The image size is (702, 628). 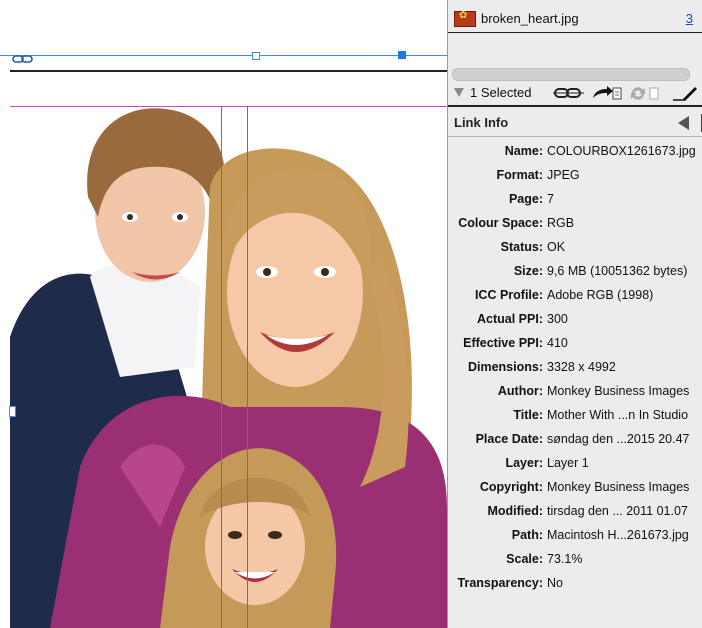 I want to click on link-info-row: Name: COLOURBOX1261673.jpg, so click(x=575, y=152).